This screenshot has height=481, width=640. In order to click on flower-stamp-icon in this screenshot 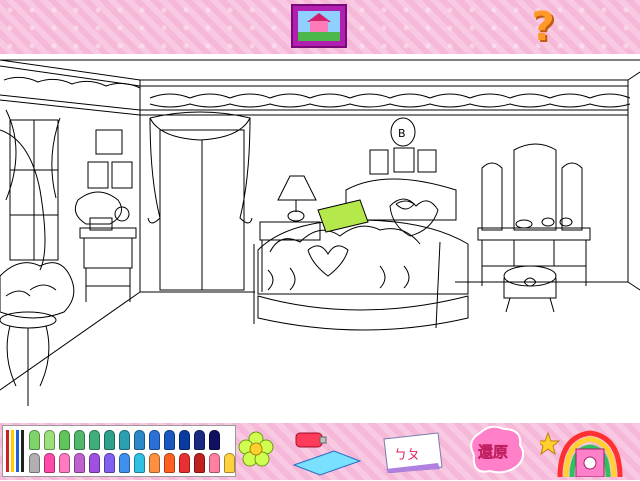, I will do `click(256, 449)`.